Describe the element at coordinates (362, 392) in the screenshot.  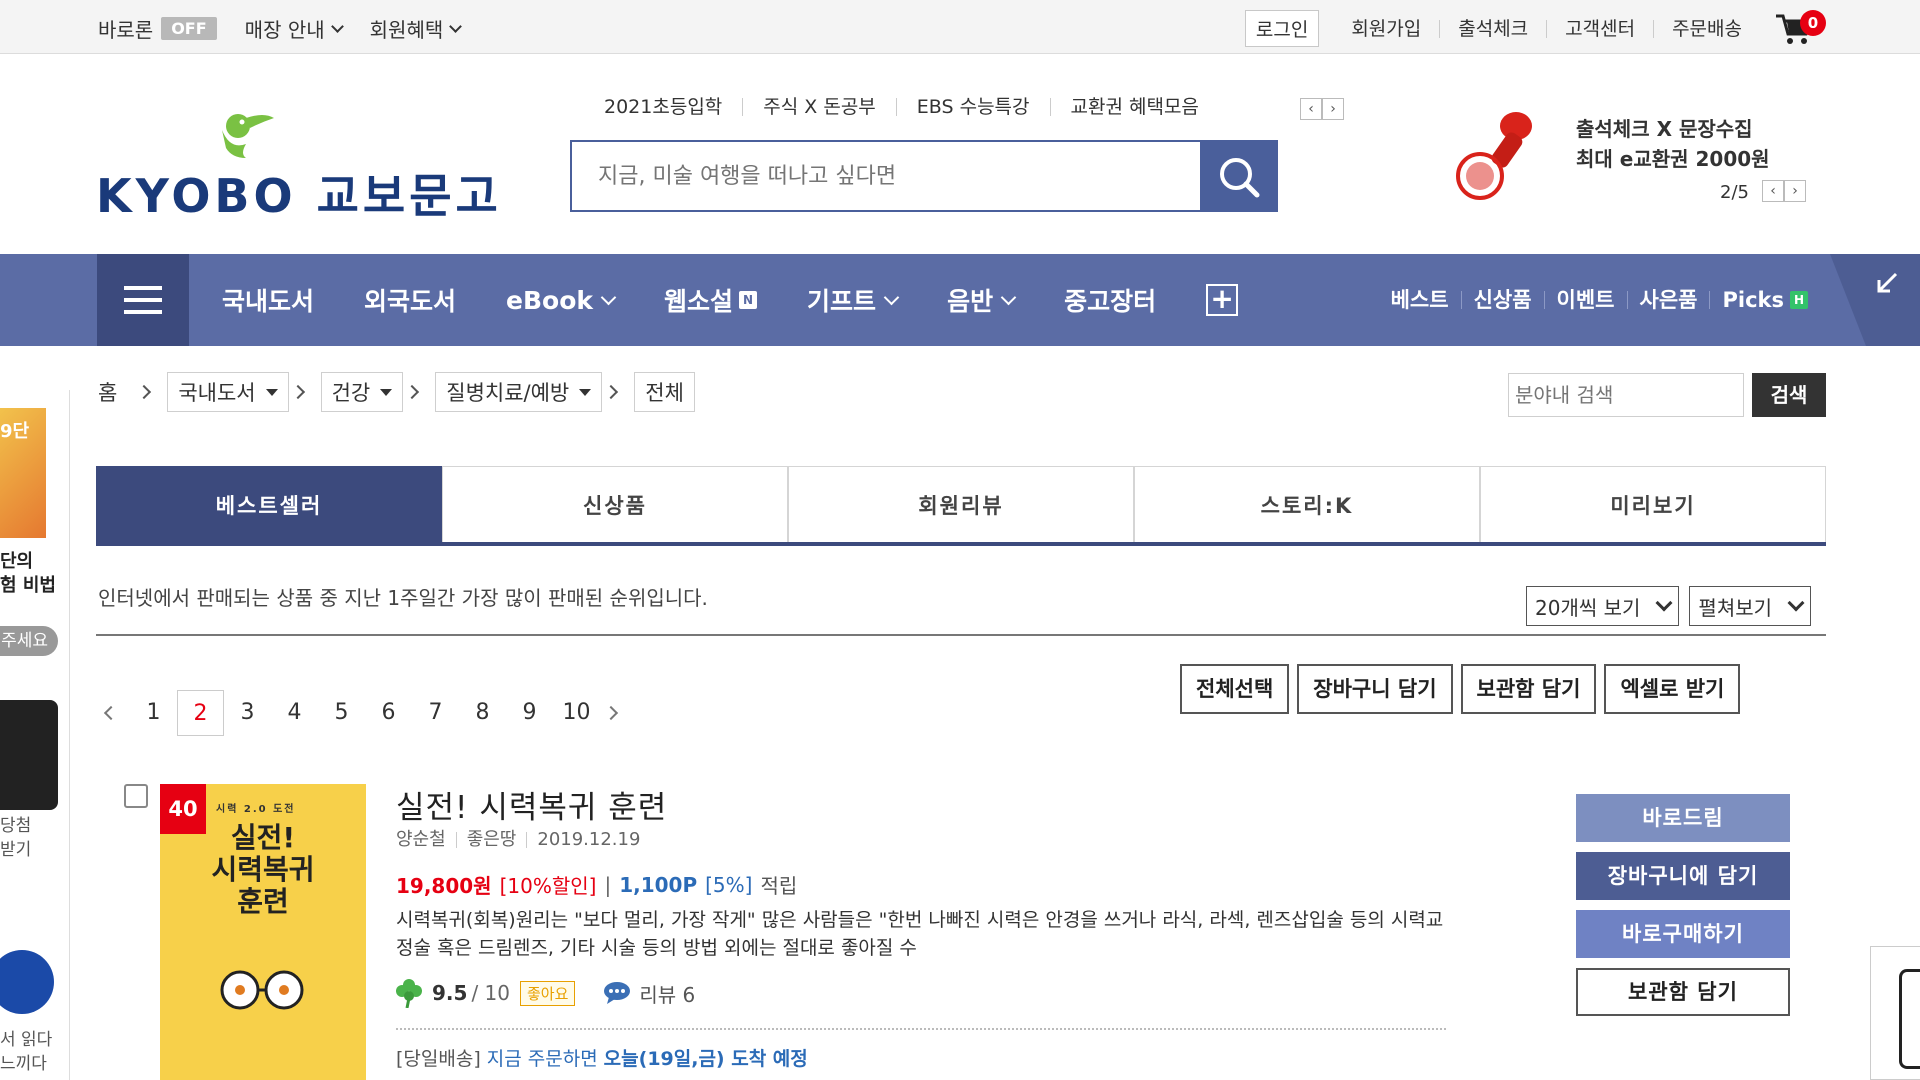
I see `breadcrumb-level2: 건강` at that location.